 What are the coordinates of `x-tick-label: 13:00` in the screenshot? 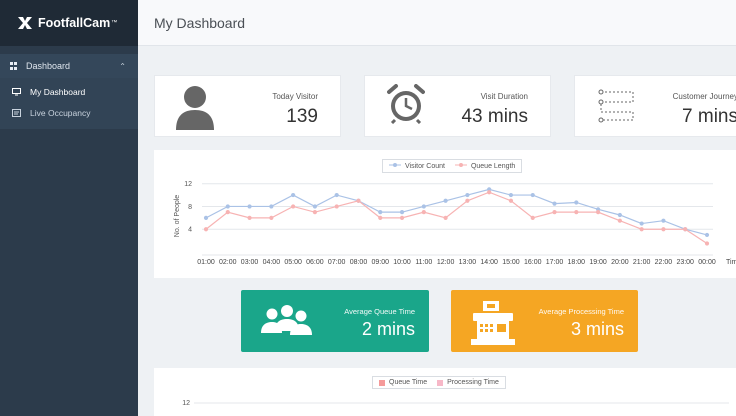 It's located at (468, 262).